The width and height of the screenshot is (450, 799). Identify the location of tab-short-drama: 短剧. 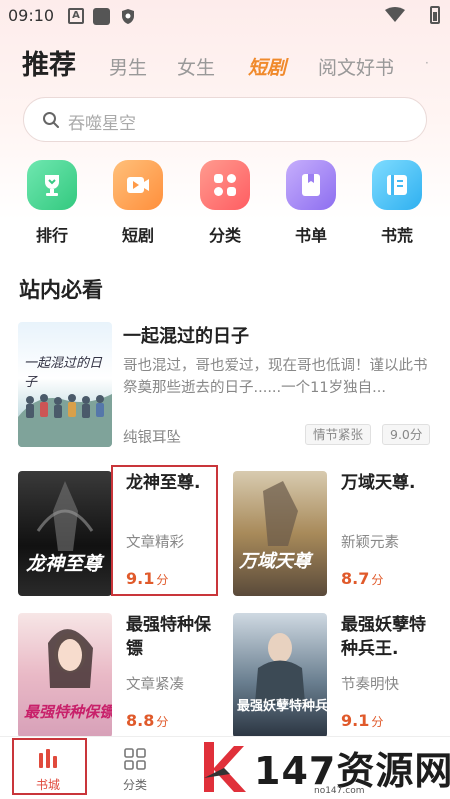
(267, 66).